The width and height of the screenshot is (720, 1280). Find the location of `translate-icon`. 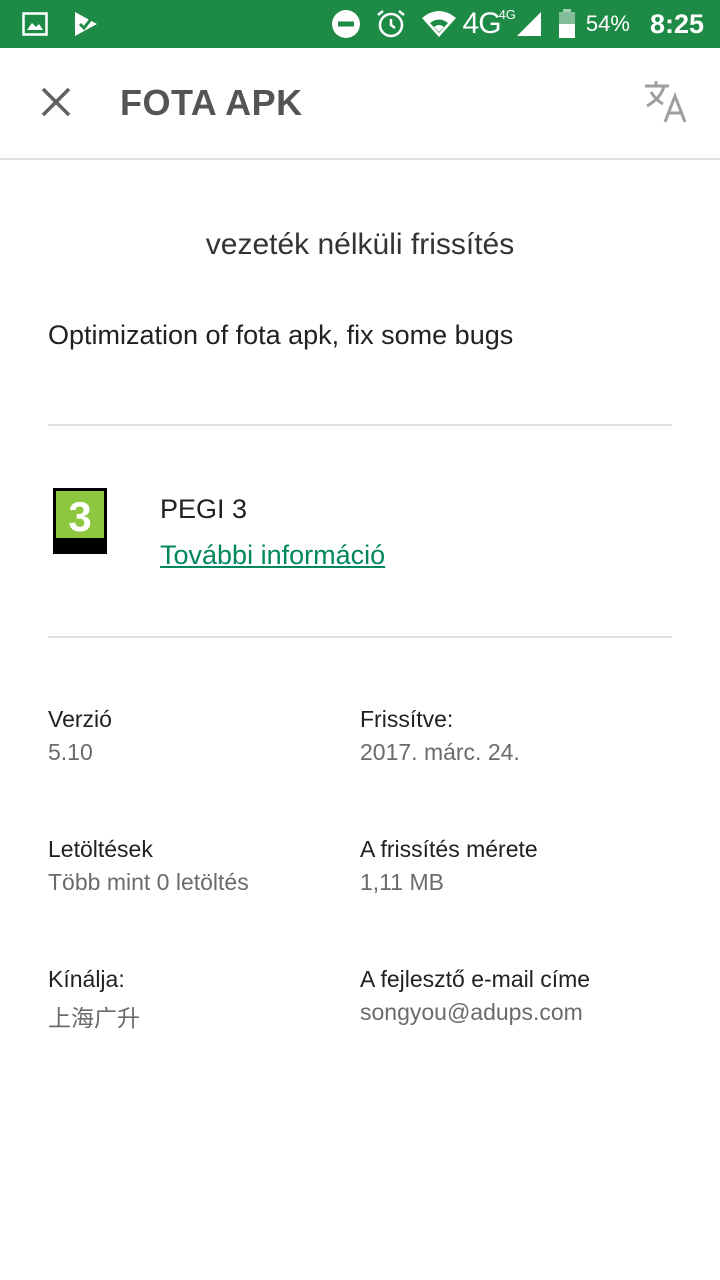

translate-icon is located at coordinates (666, 104).